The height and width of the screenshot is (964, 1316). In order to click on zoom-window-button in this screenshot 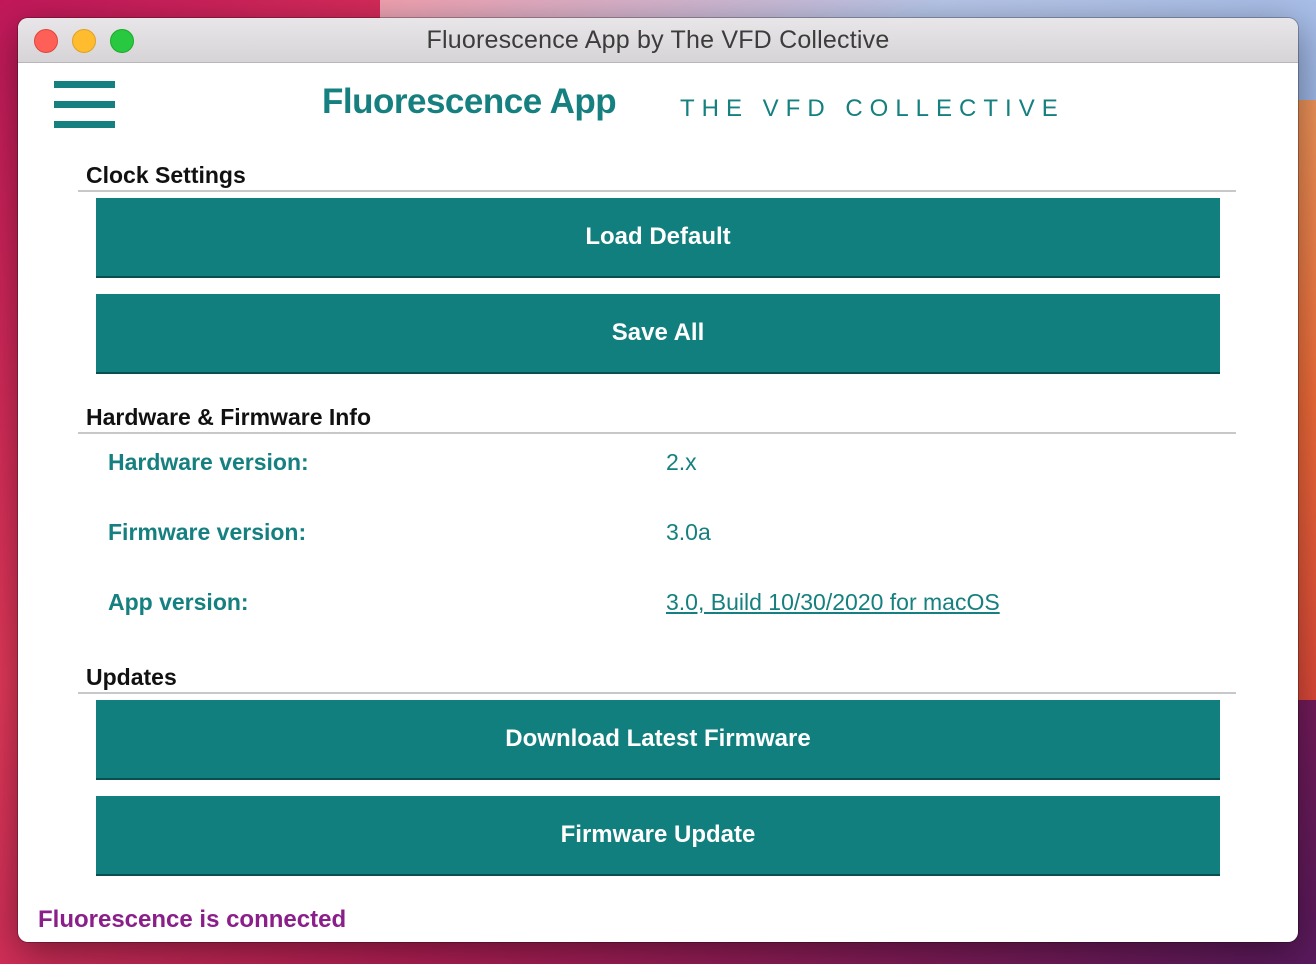, I will do `click(122, 41)`.